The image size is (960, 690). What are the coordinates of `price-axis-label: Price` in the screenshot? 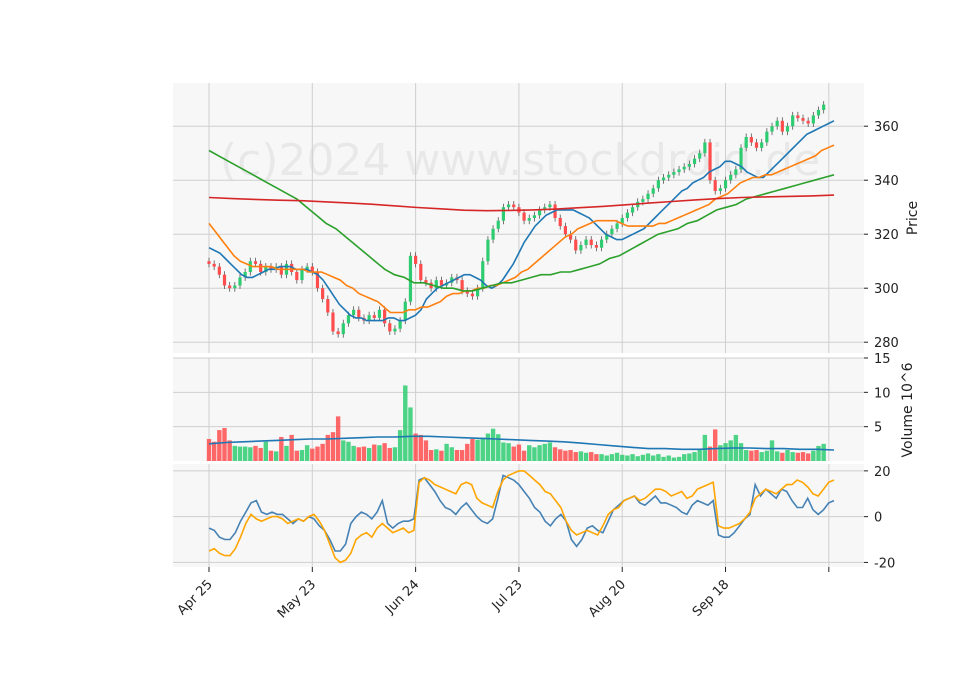 It's located at (913, 218).